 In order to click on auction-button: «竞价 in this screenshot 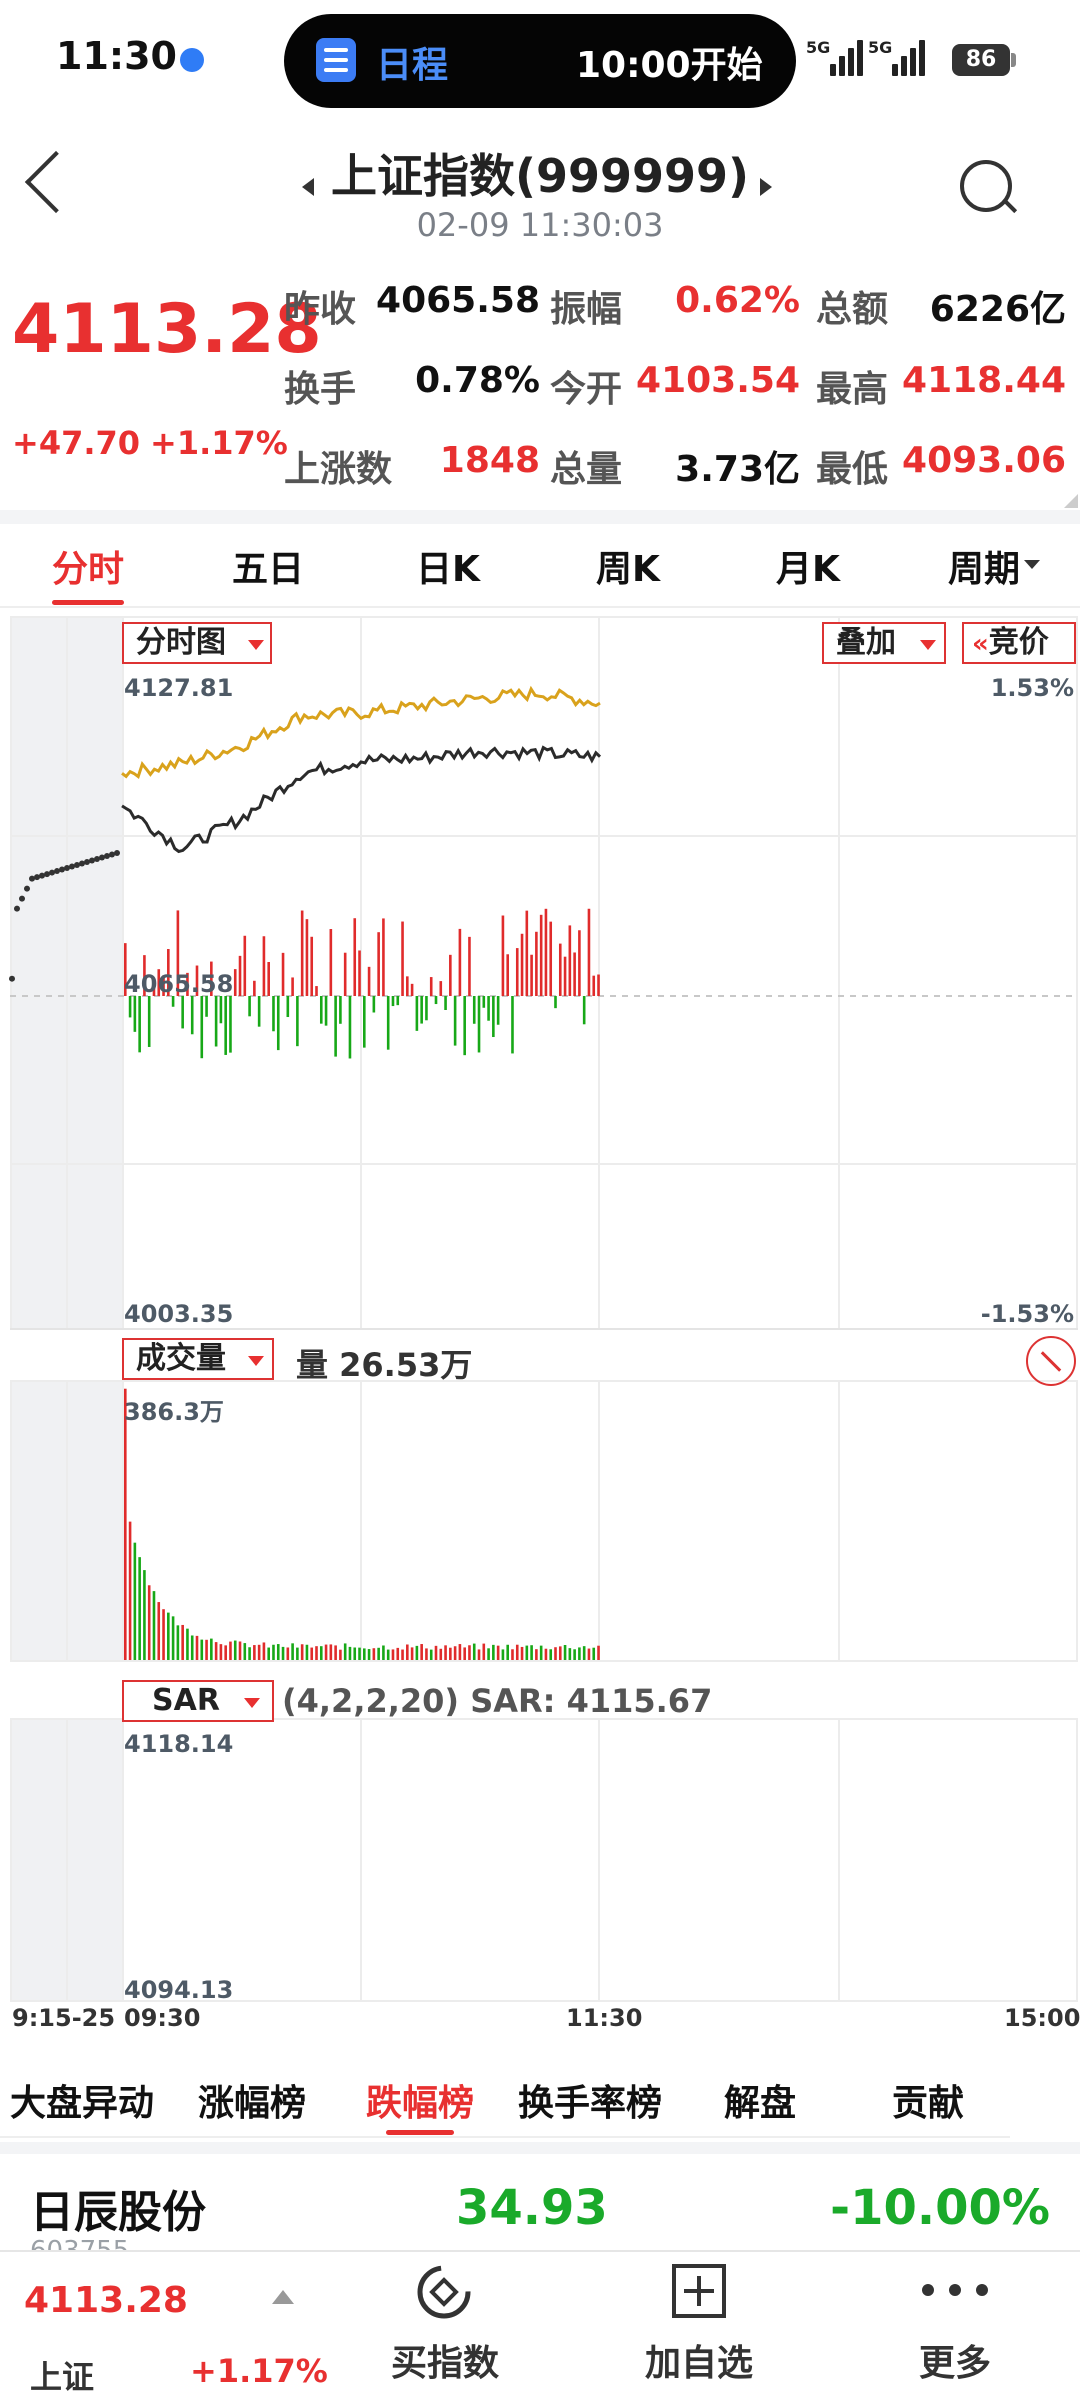, I will do `click(1019, 643)`.